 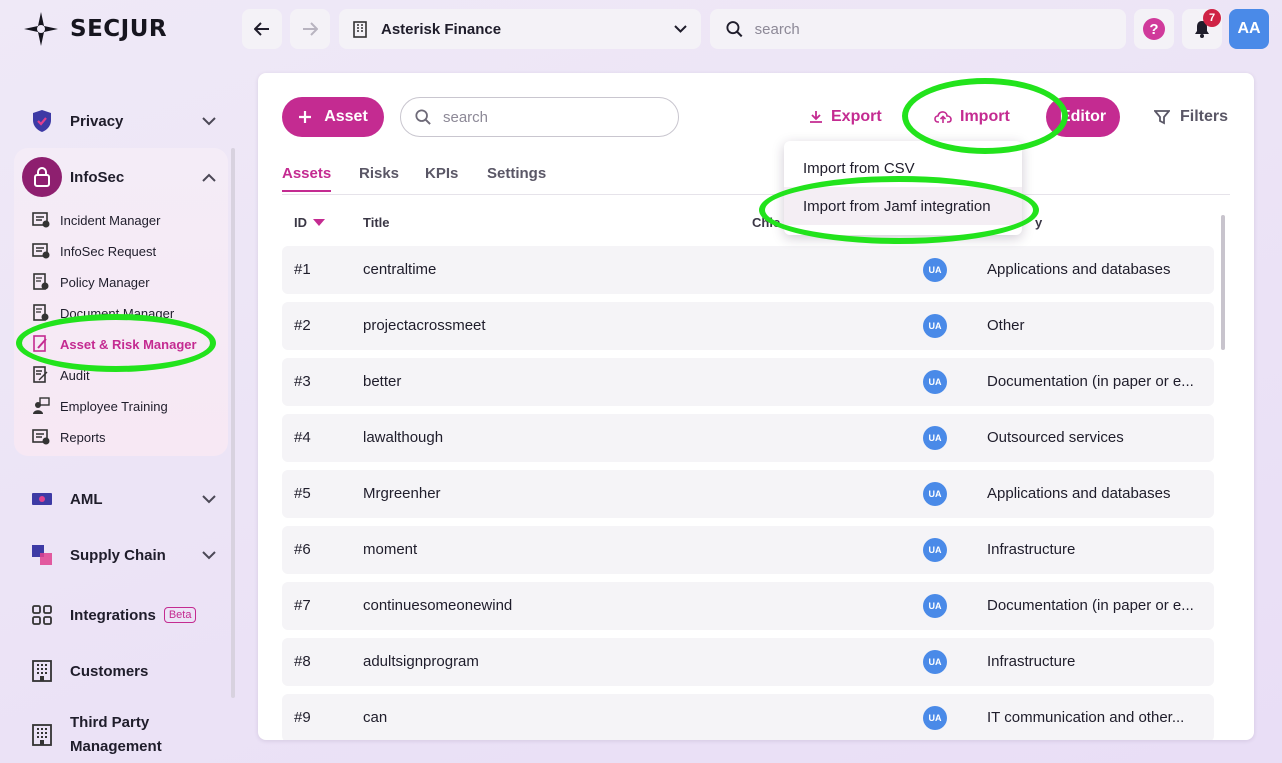 I want to click on table-row: #8 adultsignprogram UA Infrastructure, so click(x=748, y=662).